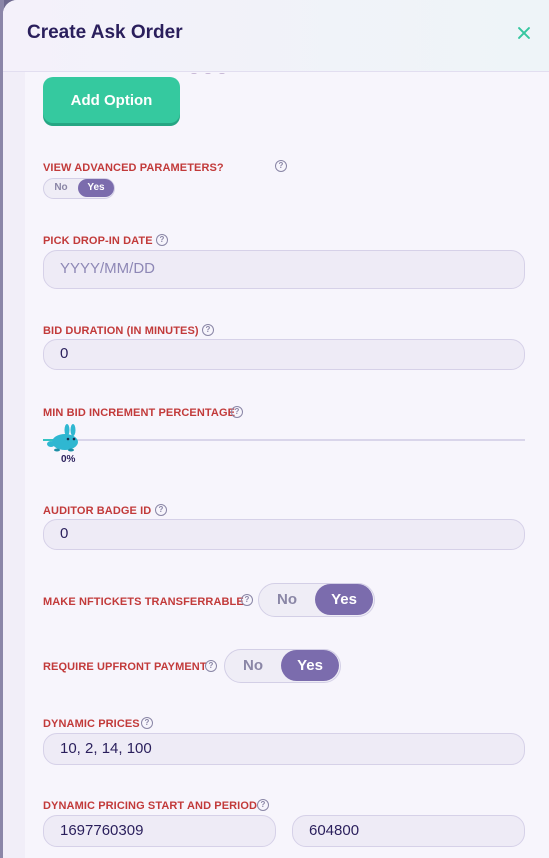 The width and height of the screenshot is (549, 858). Describe the element at coordinates (143, 602) in the screenshot. I see `transferrable-label: MAKE NFTICKETS TRANSFERRABLE` at that location.